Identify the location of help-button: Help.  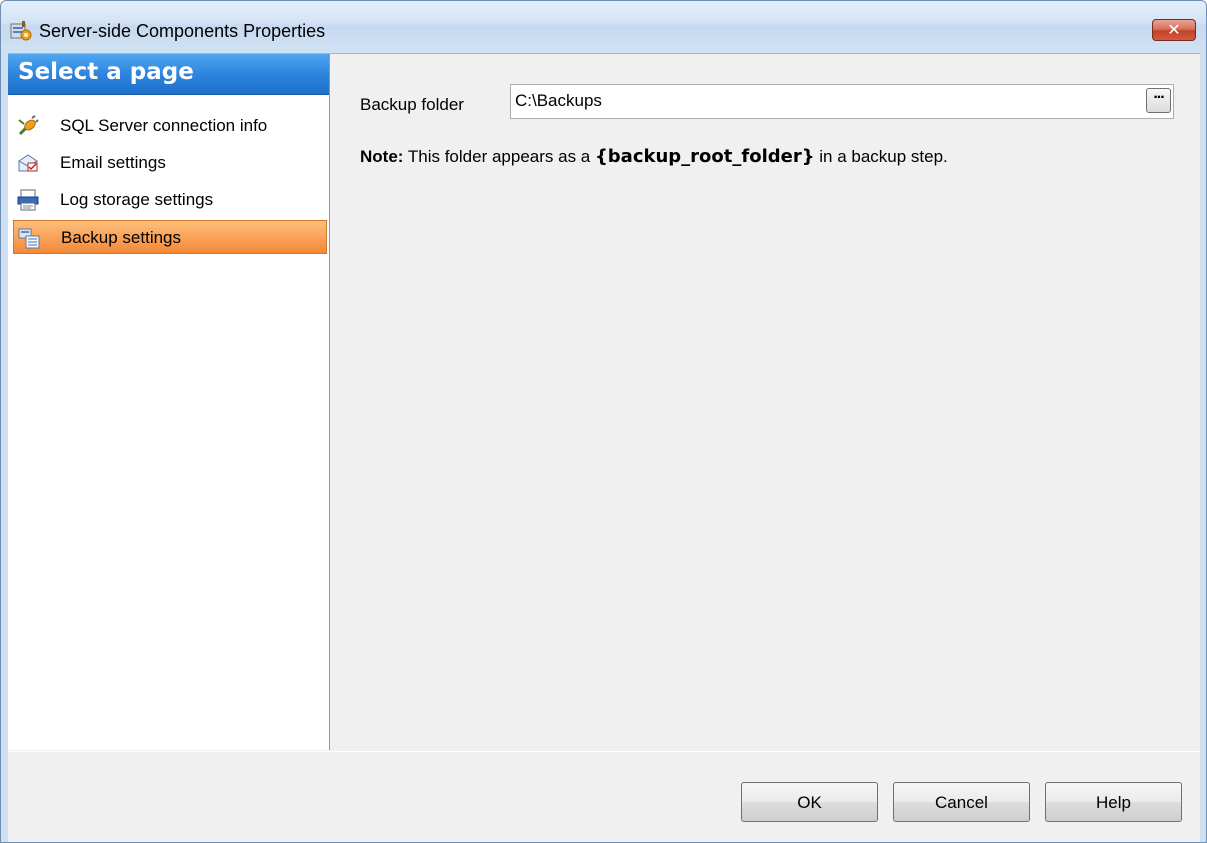
(1113, 802).